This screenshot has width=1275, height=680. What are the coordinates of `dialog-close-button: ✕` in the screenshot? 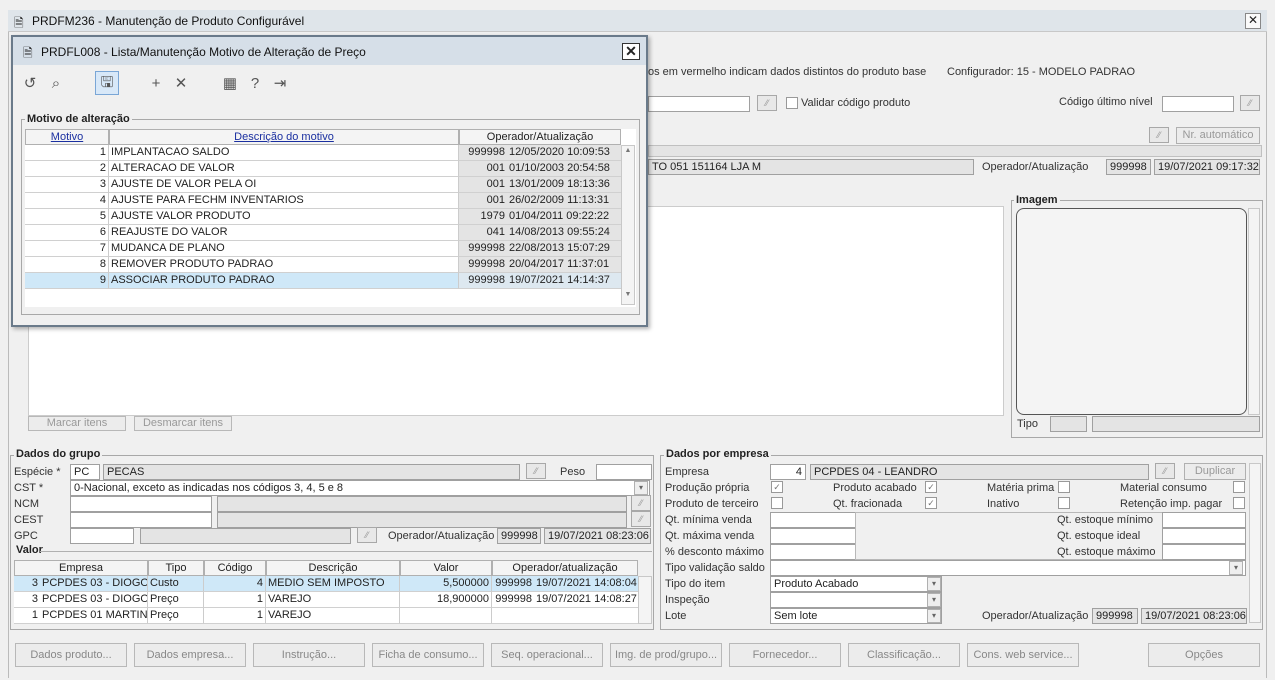 It's located at (631, 51).